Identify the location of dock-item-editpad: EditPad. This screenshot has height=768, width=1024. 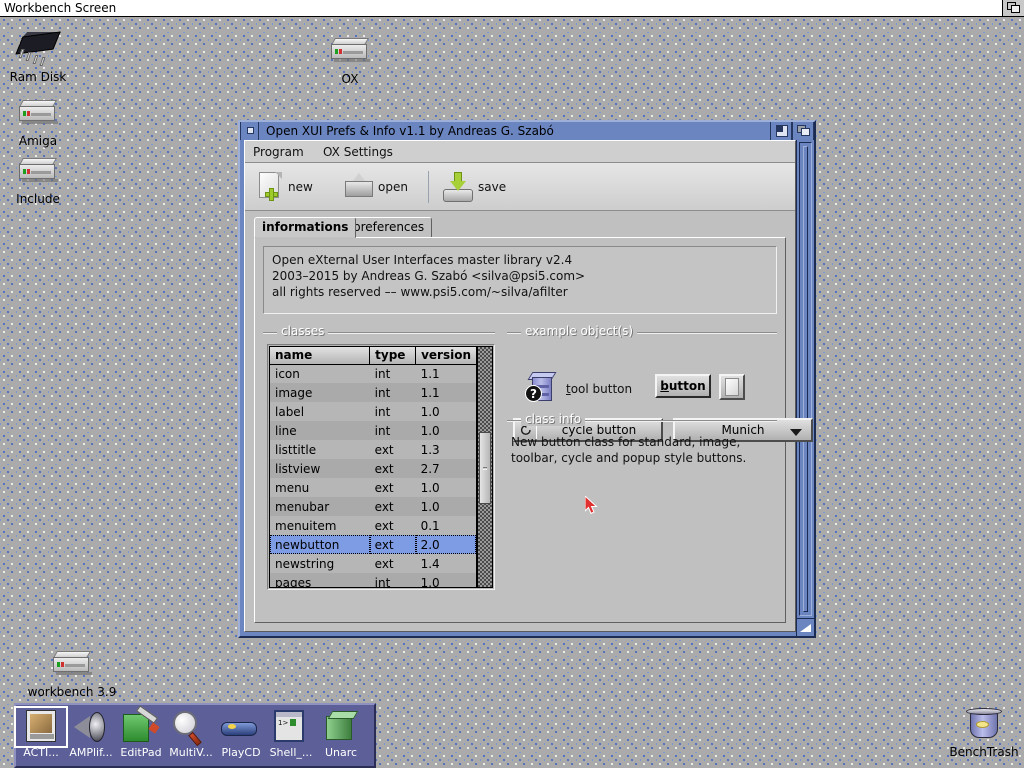
(141, 732).